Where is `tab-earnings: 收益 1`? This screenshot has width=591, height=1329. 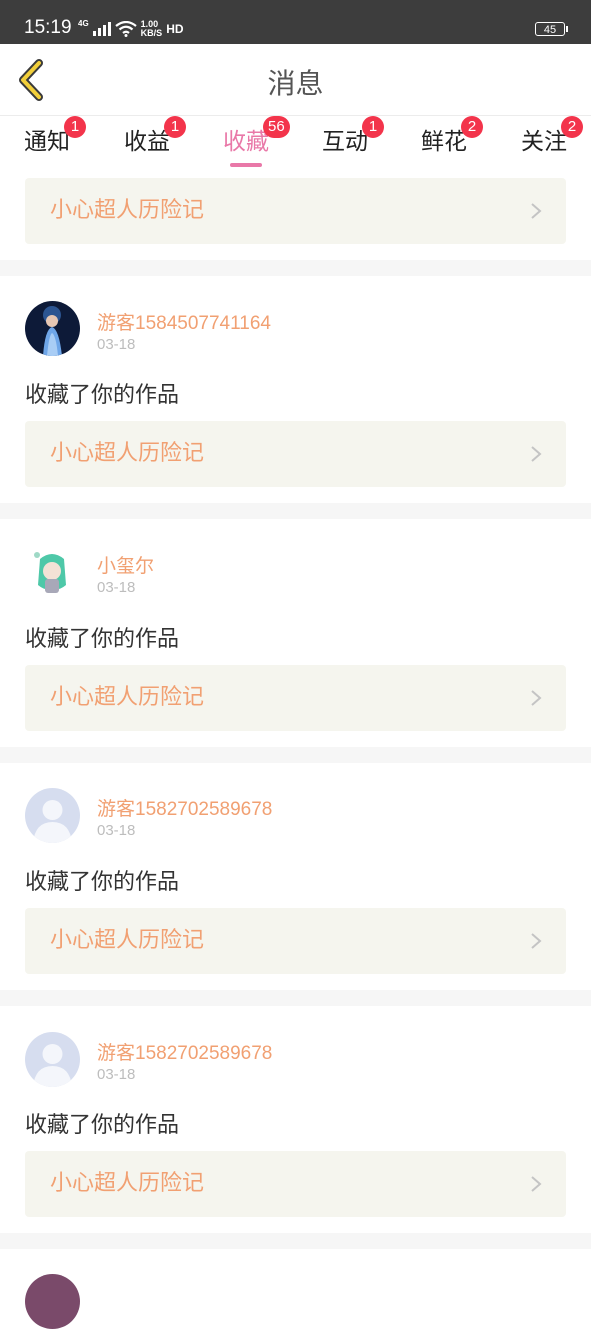 tab-earnings: 收益 1 is located at coordinates (155, 144).